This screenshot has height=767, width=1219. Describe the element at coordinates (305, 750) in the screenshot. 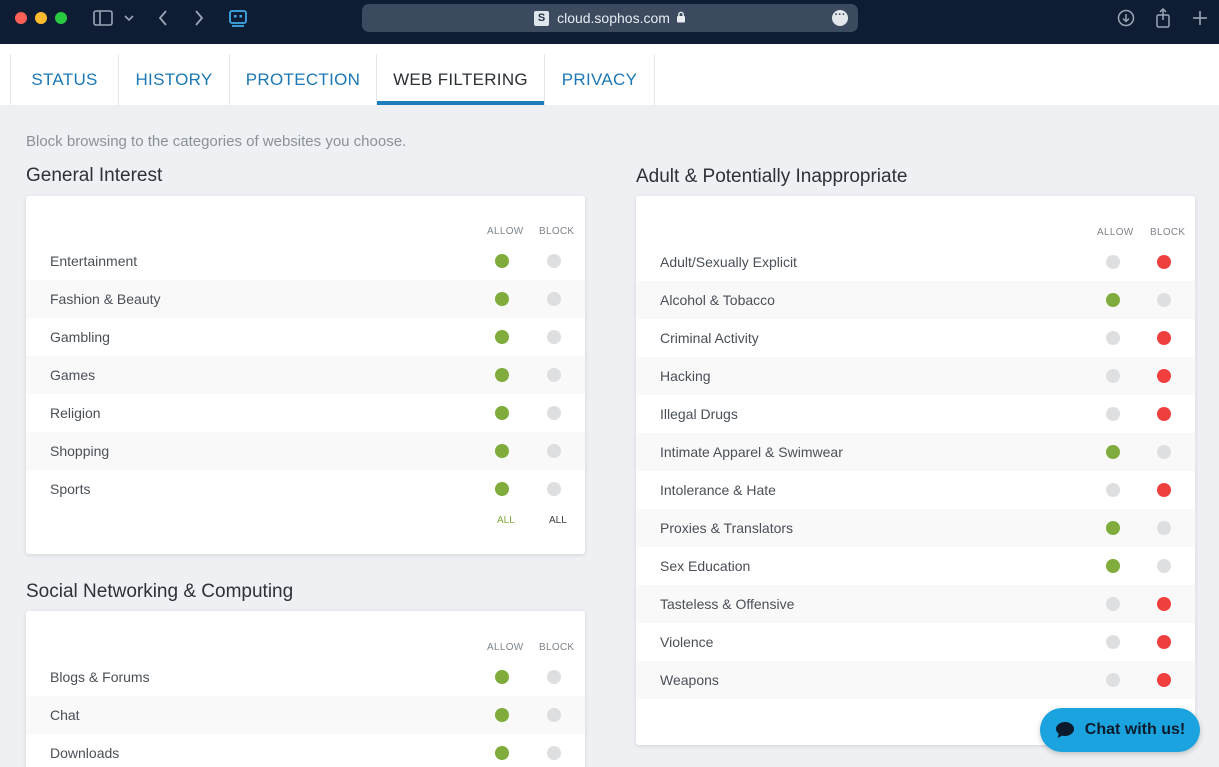

I see `category-row: Downloads` at that location.